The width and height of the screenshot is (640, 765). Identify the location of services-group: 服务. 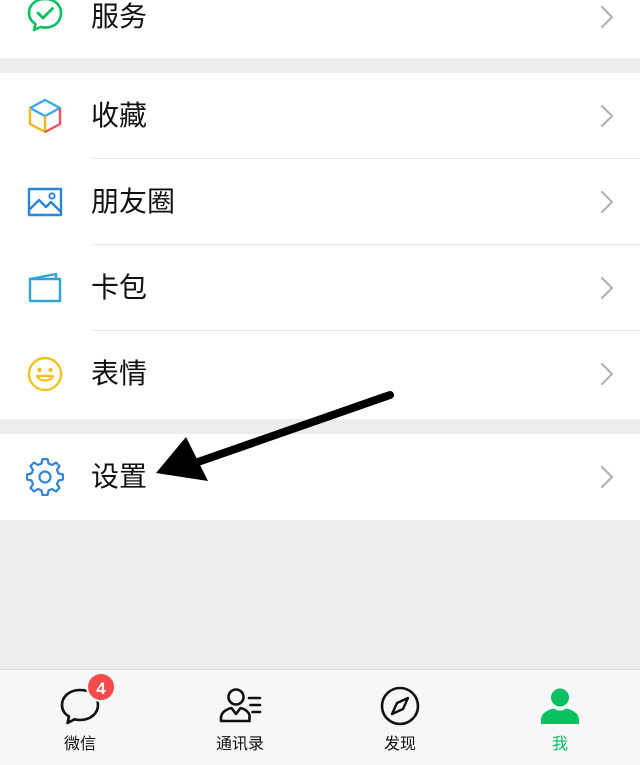
(320, 29).